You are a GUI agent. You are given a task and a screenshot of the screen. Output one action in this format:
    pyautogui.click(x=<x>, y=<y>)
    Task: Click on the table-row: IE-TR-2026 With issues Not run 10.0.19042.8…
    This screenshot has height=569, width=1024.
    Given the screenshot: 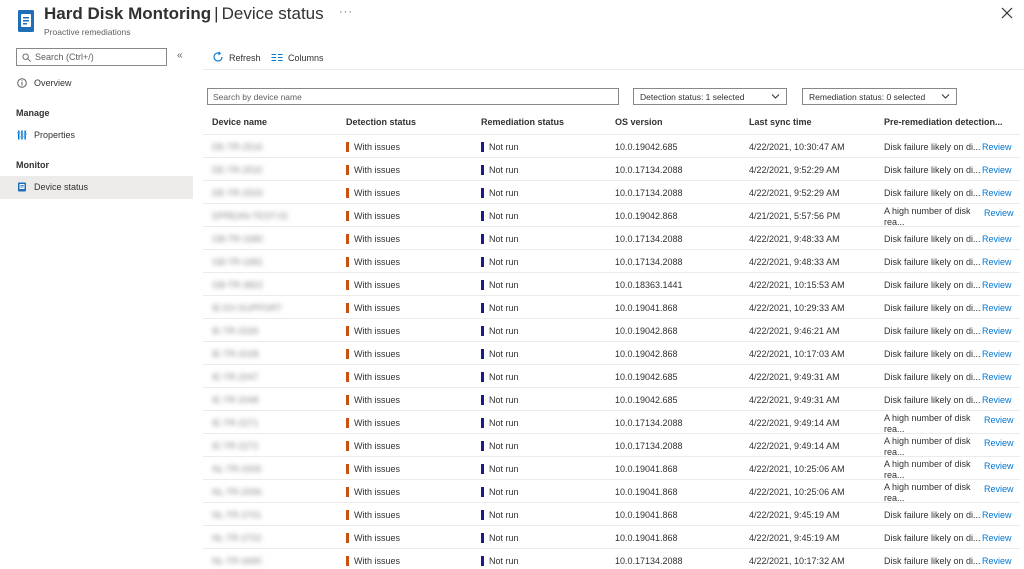 What is the action you would take?
    pyautogui.click(x=611, y=329)
    